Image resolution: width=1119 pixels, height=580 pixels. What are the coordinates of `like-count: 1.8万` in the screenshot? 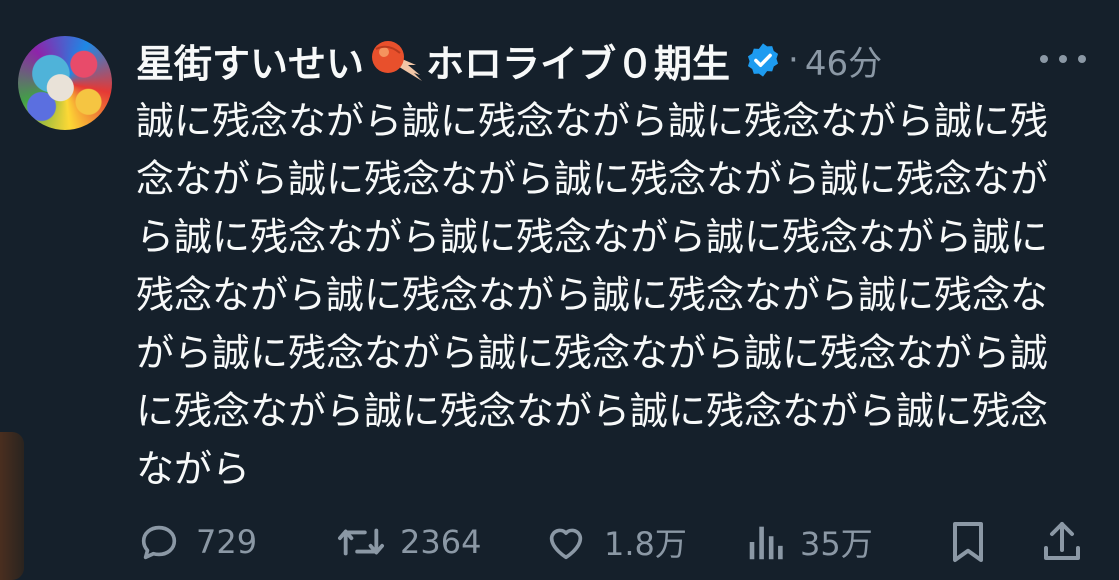 It's located at (645, 544).